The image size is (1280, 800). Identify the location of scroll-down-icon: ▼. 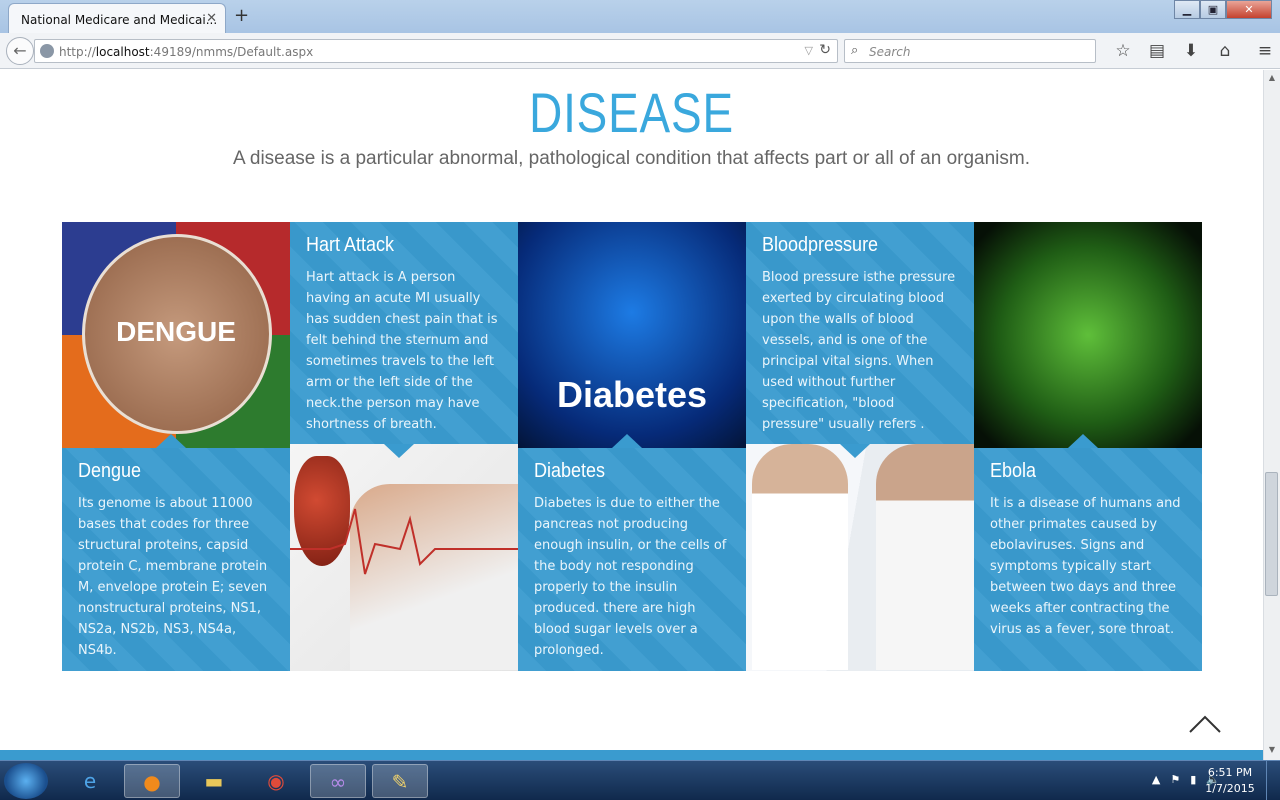
(1272, 751).